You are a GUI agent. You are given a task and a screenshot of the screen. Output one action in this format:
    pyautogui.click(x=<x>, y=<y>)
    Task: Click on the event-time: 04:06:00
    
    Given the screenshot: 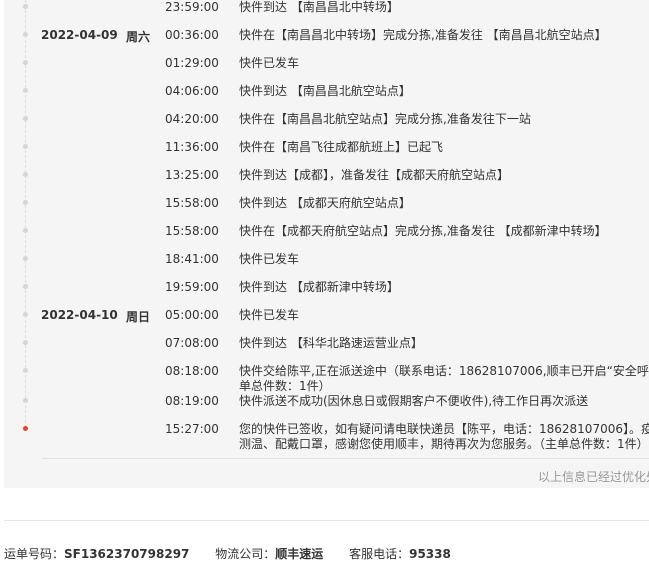 What is the action you would take?
    pyautogui.click(x=192, y=91)
    